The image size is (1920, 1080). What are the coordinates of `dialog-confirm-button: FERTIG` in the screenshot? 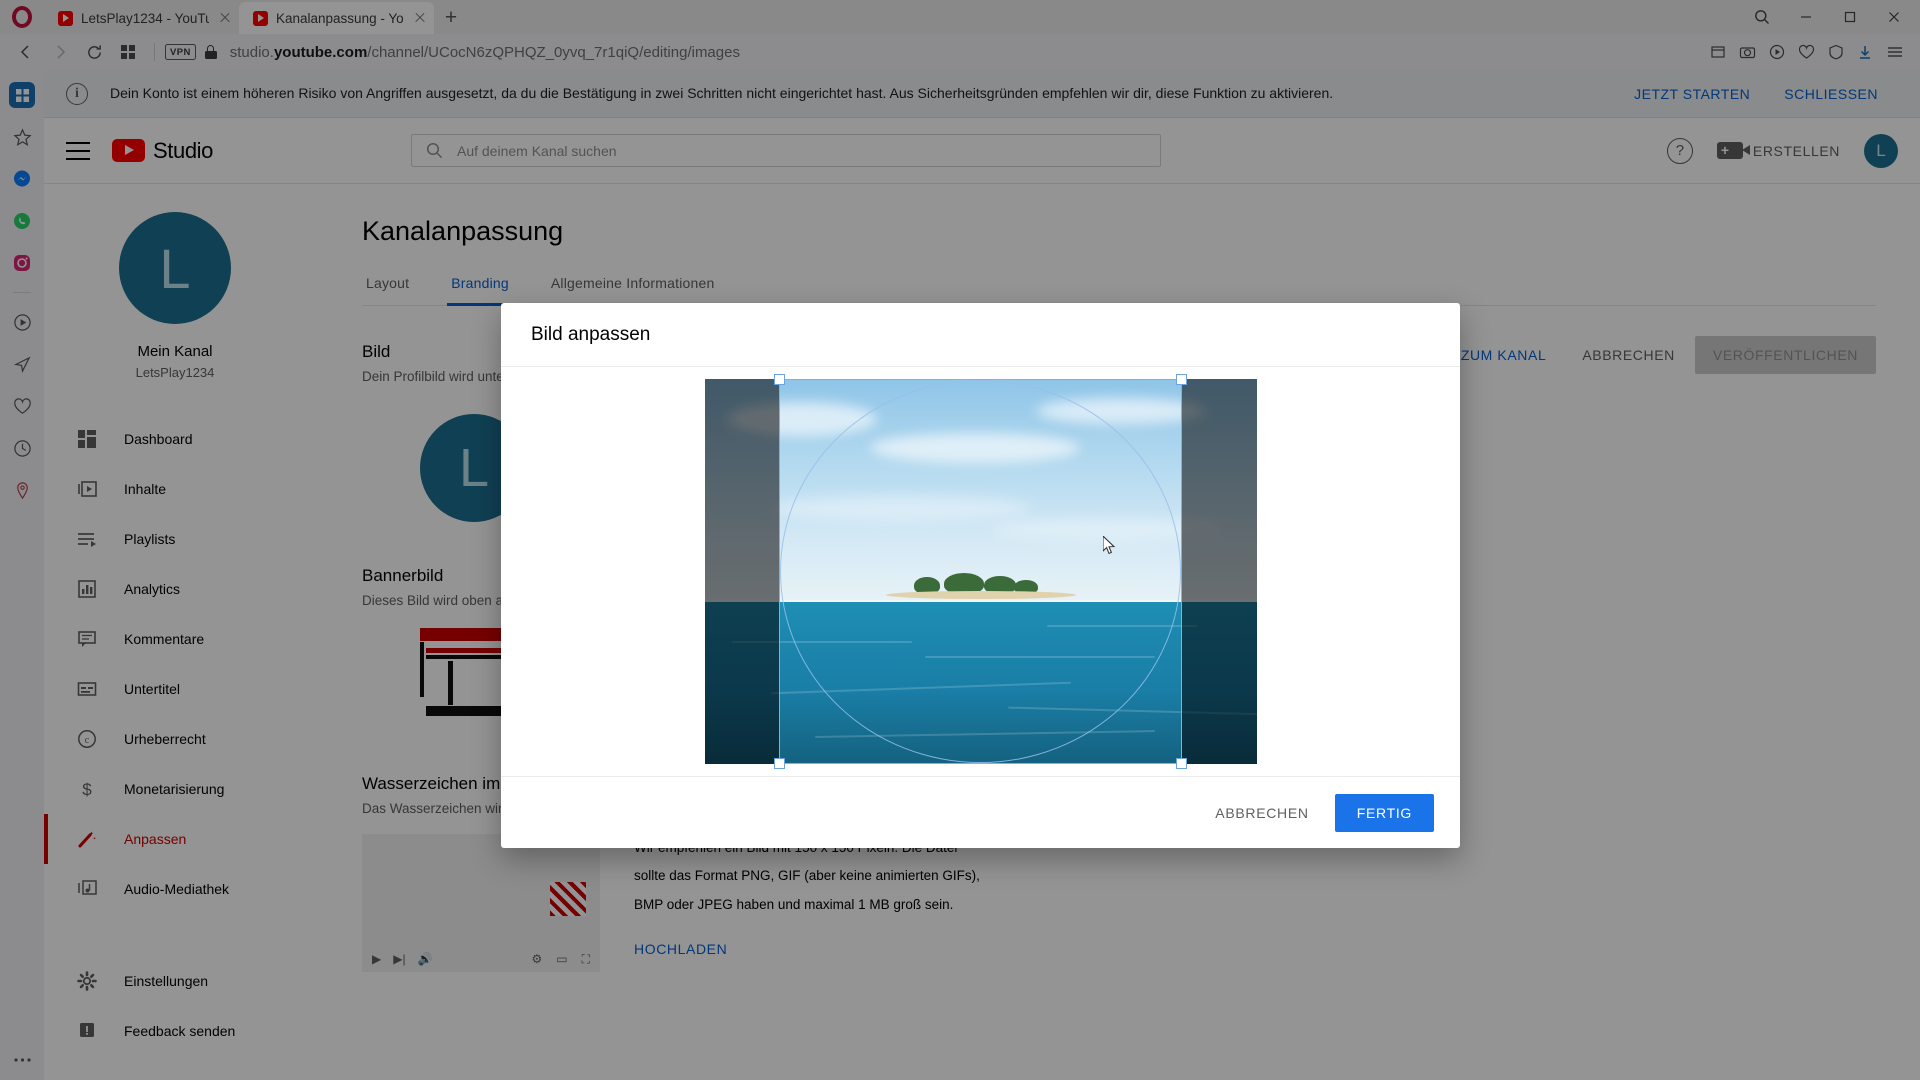 It's located at (1384, 812).